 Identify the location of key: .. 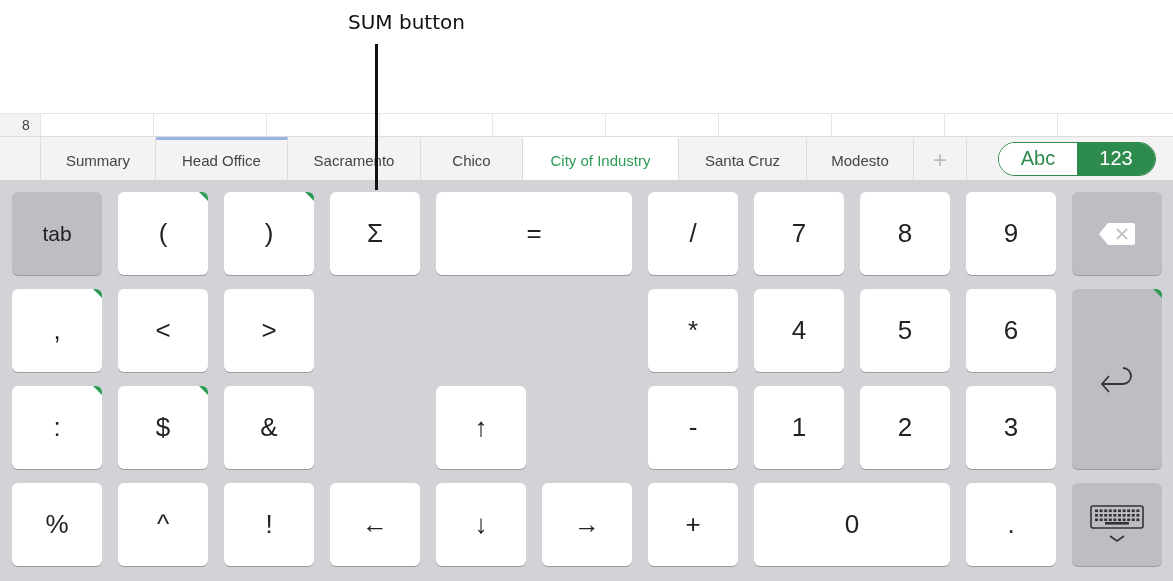
(1011, 524).